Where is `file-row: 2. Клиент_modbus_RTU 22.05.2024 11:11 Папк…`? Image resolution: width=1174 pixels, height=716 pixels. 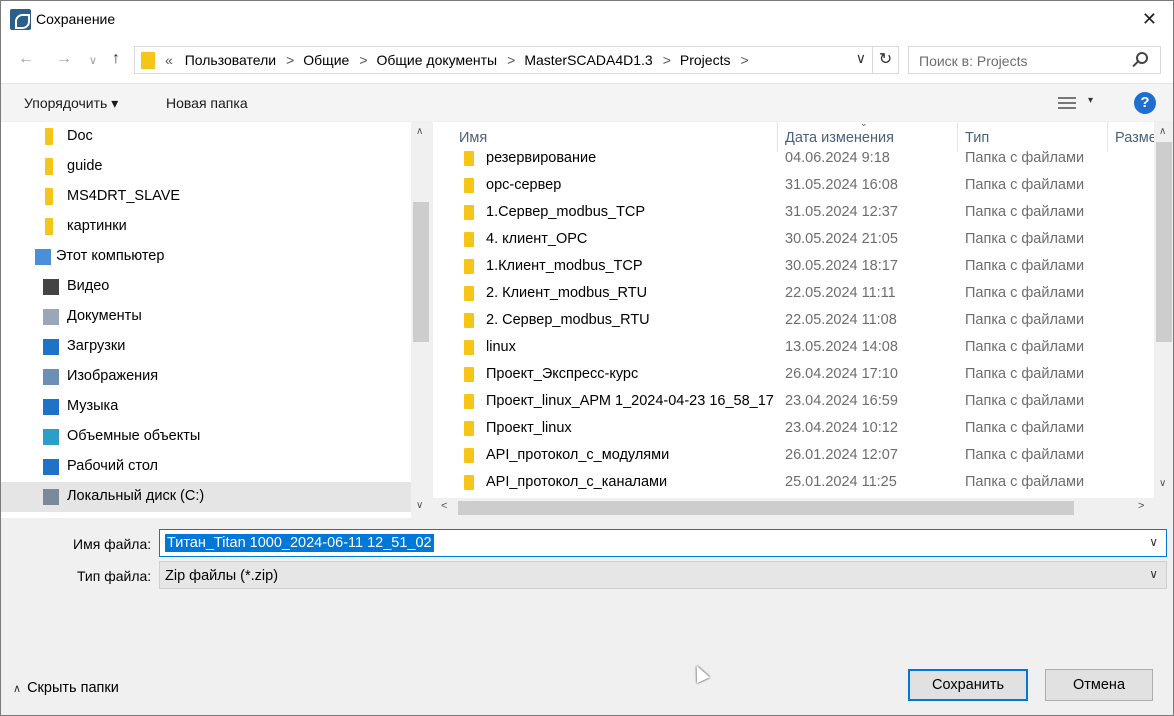 file-row: 2. Клиент_modbus_RTU 22.05.2024 11:11 Папк… is located at coordinates (793, 293).